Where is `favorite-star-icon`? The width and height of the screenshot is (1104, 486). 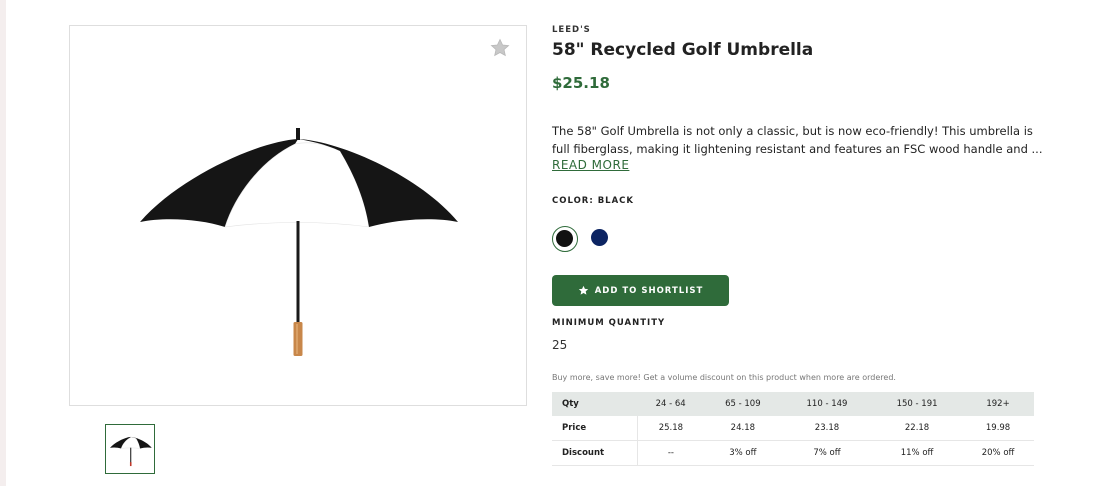
favorite-star-icon is located at coordinates (500, 48).